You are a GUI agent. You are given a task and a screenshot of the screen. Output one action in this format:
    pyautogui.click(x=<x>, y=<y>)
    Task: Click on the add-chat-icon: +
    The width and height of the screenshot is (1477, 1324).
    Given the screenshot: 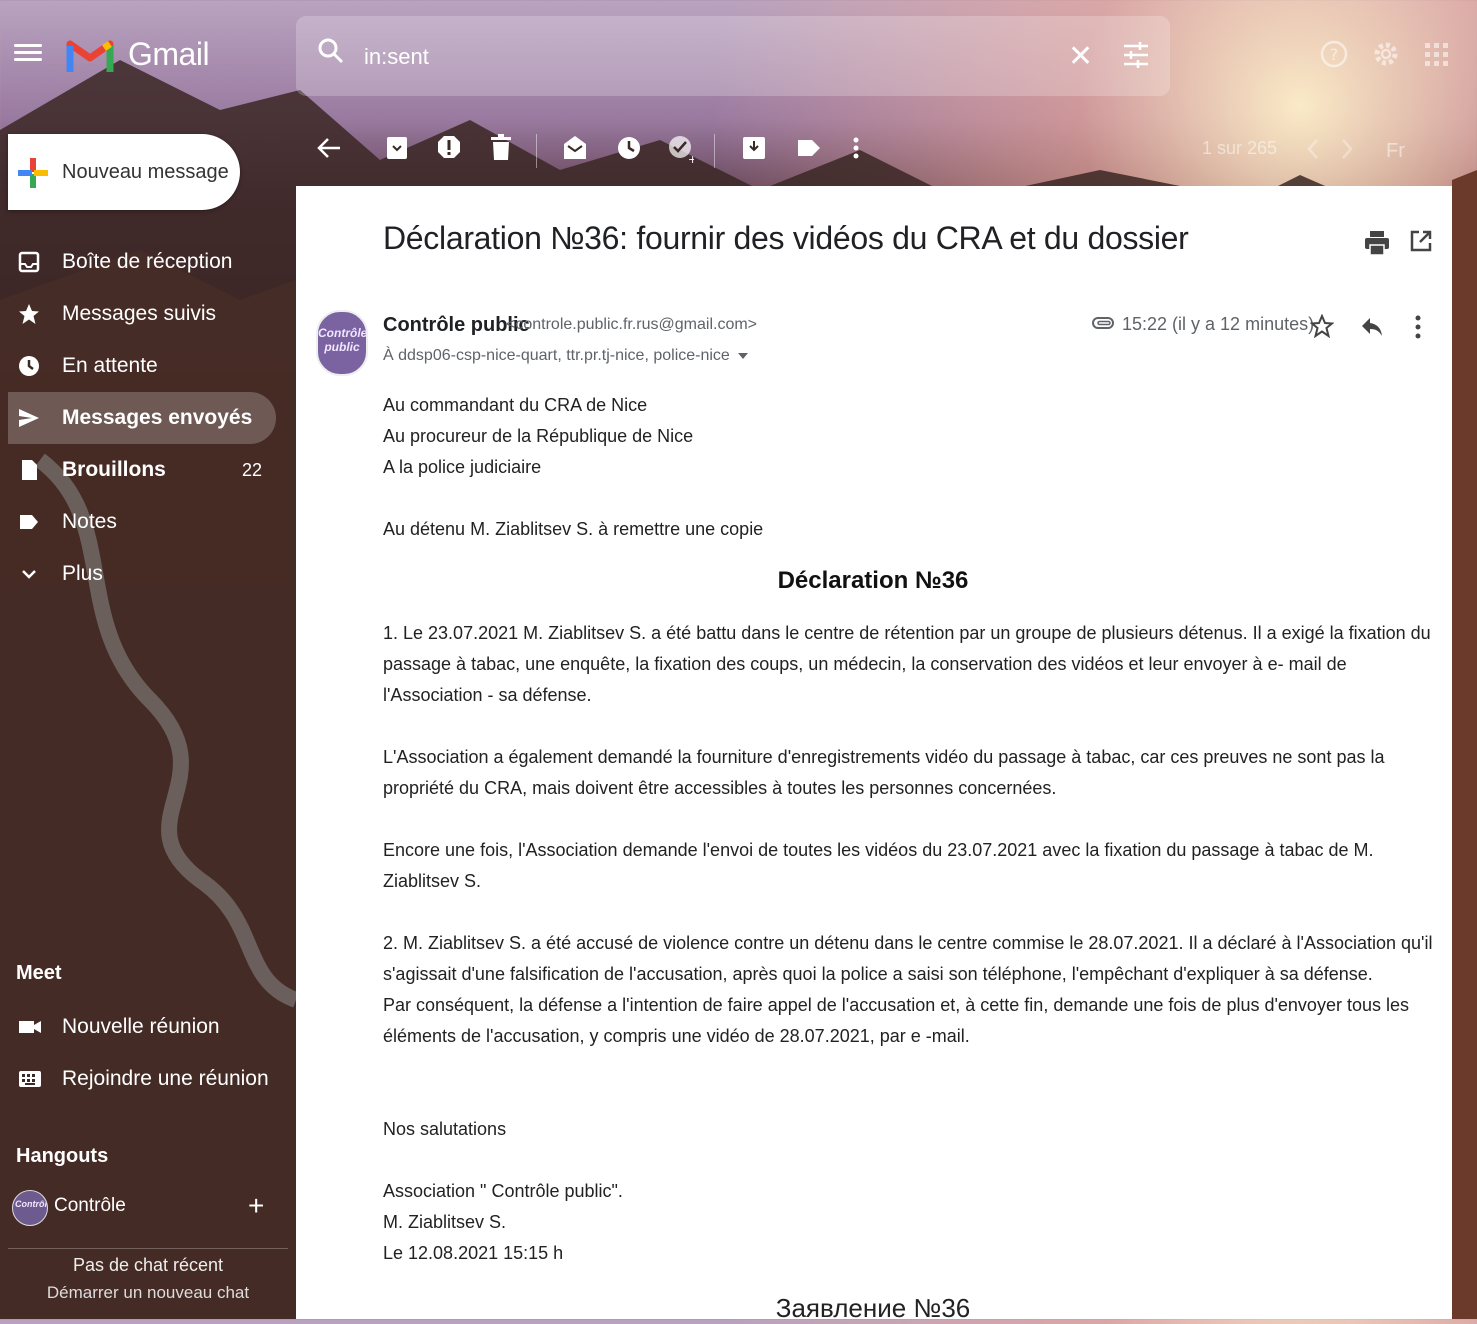 What is the action you would take?
    pyautogui.click(x=256, y=1206)
    